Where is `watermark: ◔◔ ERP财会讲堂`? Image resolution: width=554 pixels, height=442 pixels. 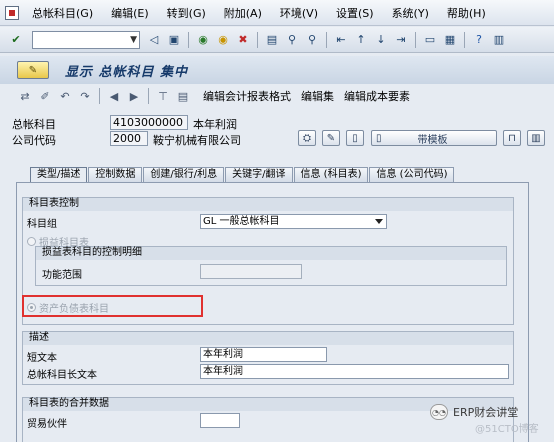
watermark: ◔◔ ERP财会讲堂 is located at coordinates (474, 412).